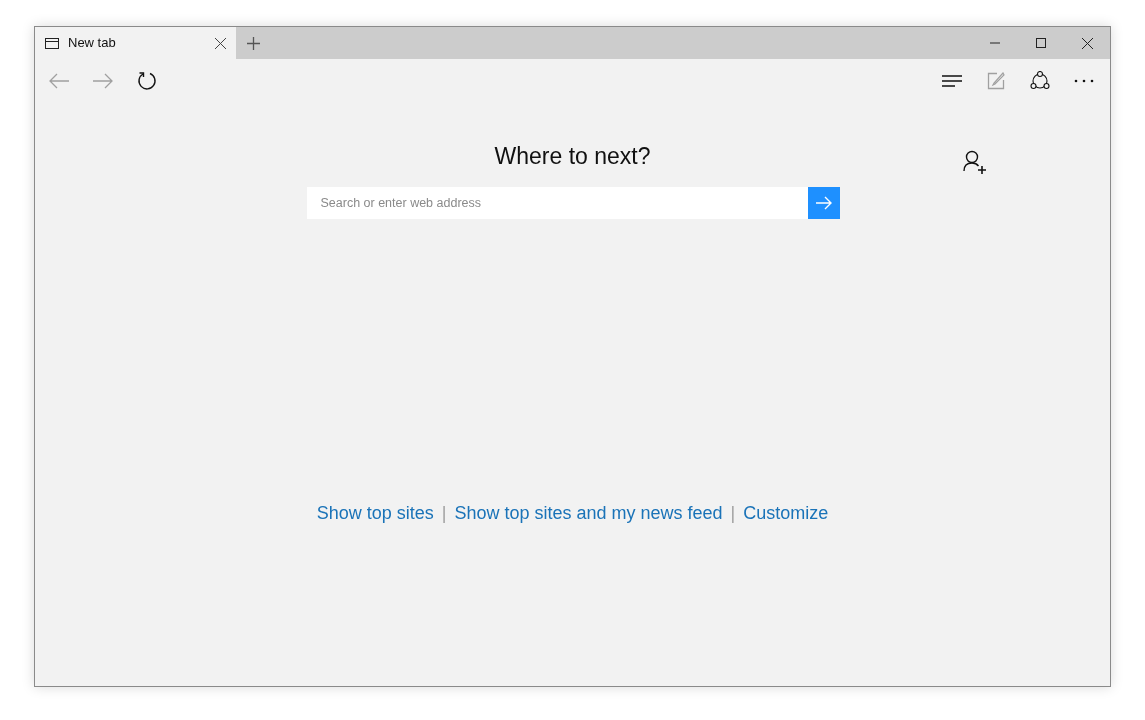  Describe the element at coordinates (375, 513) in the screenshot. I see `link: Show top sites` at that location.